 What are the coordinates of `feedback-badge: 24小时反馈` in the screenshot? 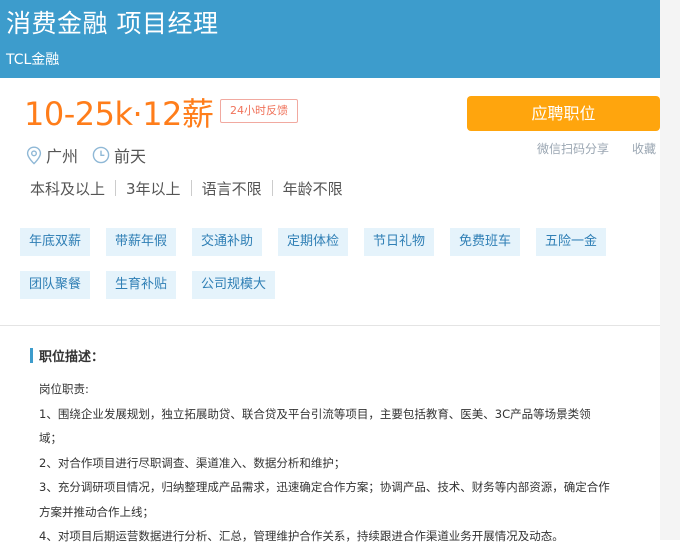 It's located at (259, 111).